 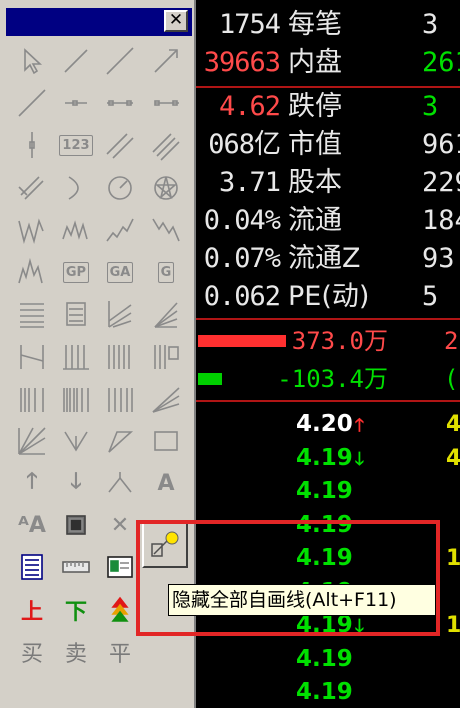 I want to click on money-flow-bar, so click(x=242, y=341).